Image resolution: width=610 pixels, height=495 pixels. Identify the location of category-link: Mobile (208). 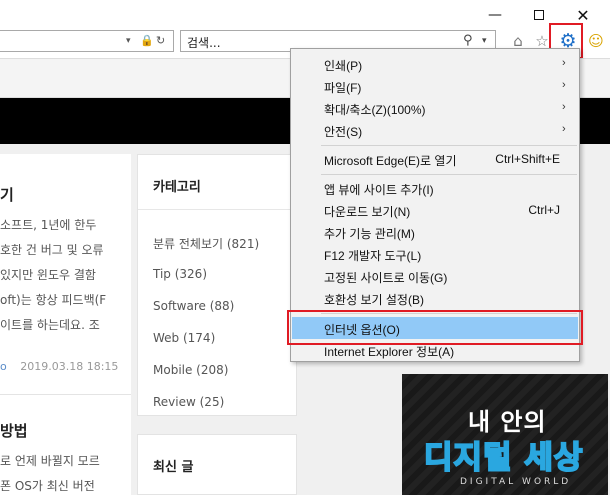
(190, 370).